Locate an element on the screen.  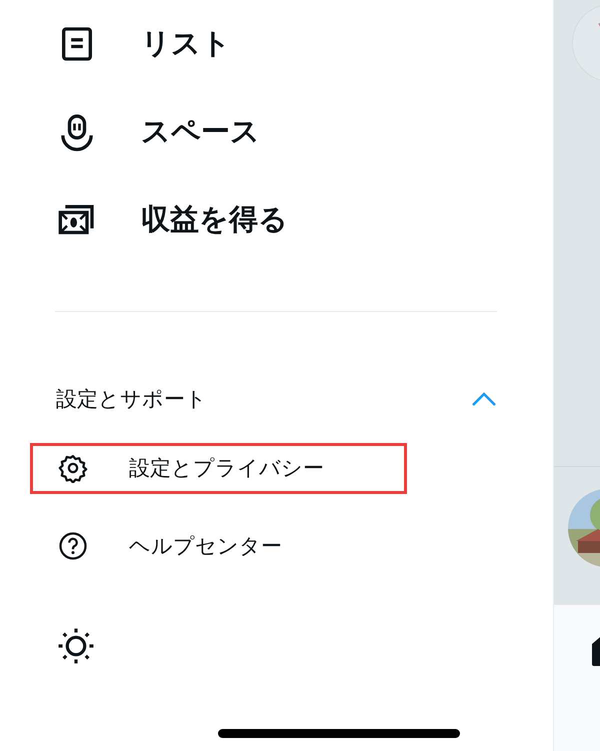
chevron-up-icon is located at coordinates (484, 399).